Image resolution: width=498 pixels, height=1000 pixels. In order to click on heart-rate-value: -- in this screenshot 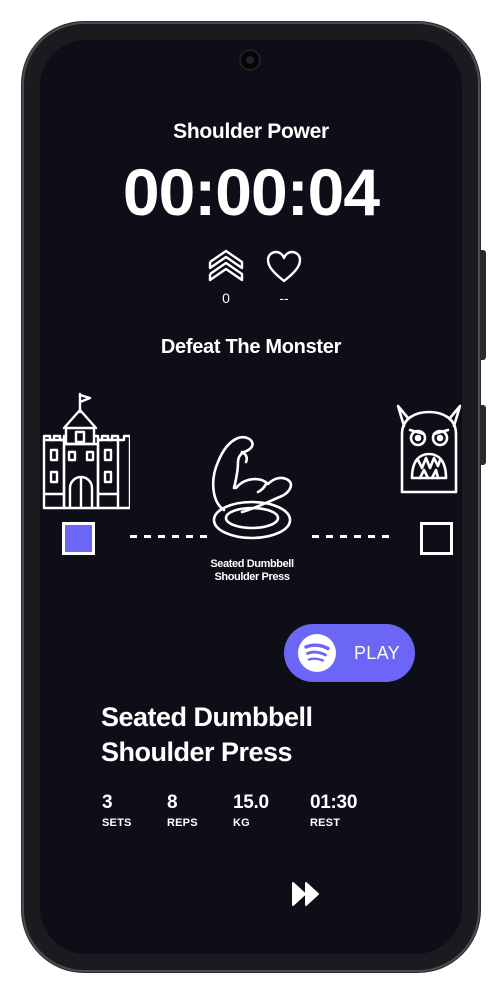, I will do `click(284, 298)`.